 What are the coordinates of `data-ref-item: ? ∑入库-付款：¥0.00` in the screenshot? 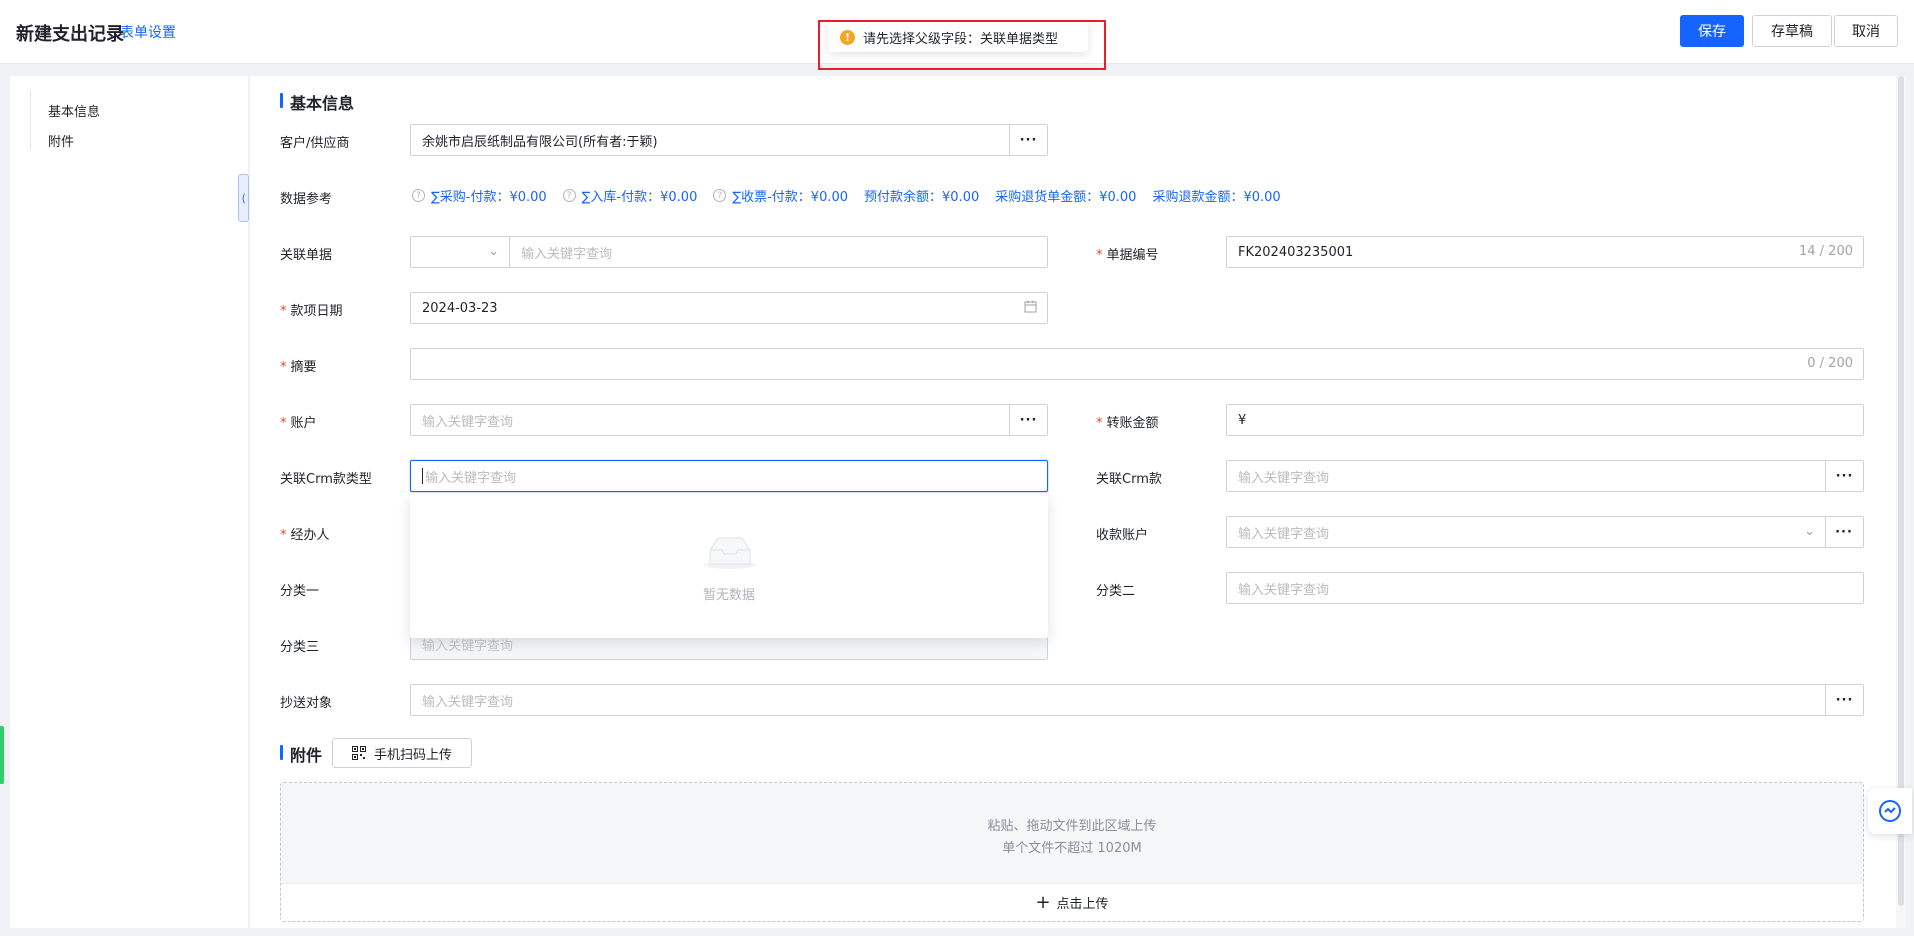 It's located at (630, 195).